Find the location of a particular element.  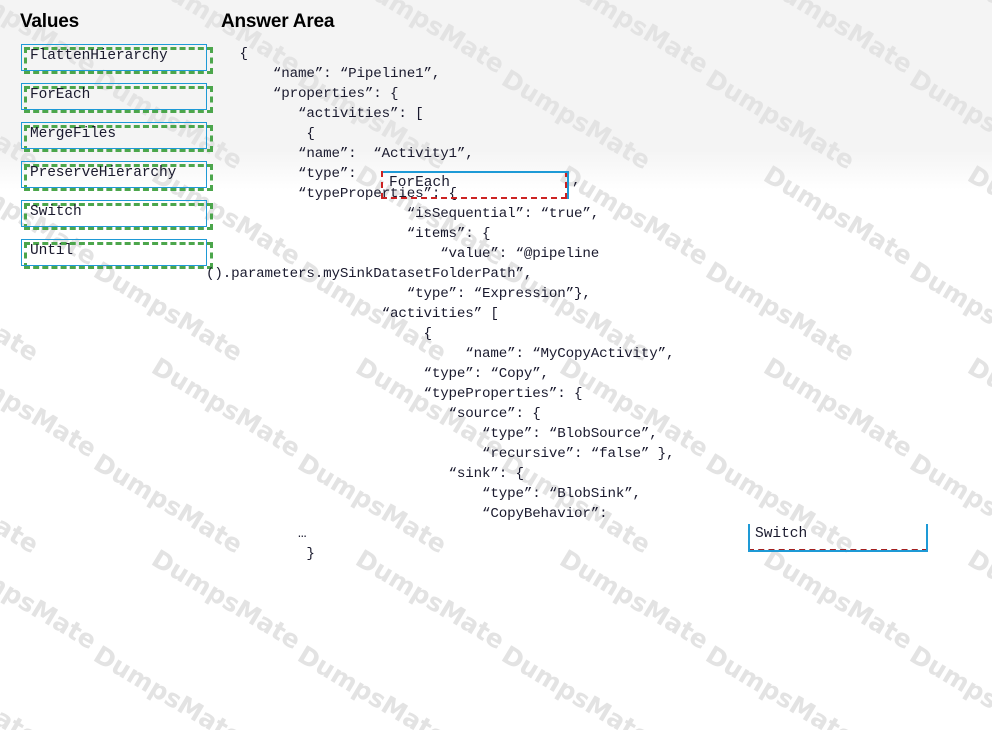

code-line: “items”: { is located at coordinates (348, 234).